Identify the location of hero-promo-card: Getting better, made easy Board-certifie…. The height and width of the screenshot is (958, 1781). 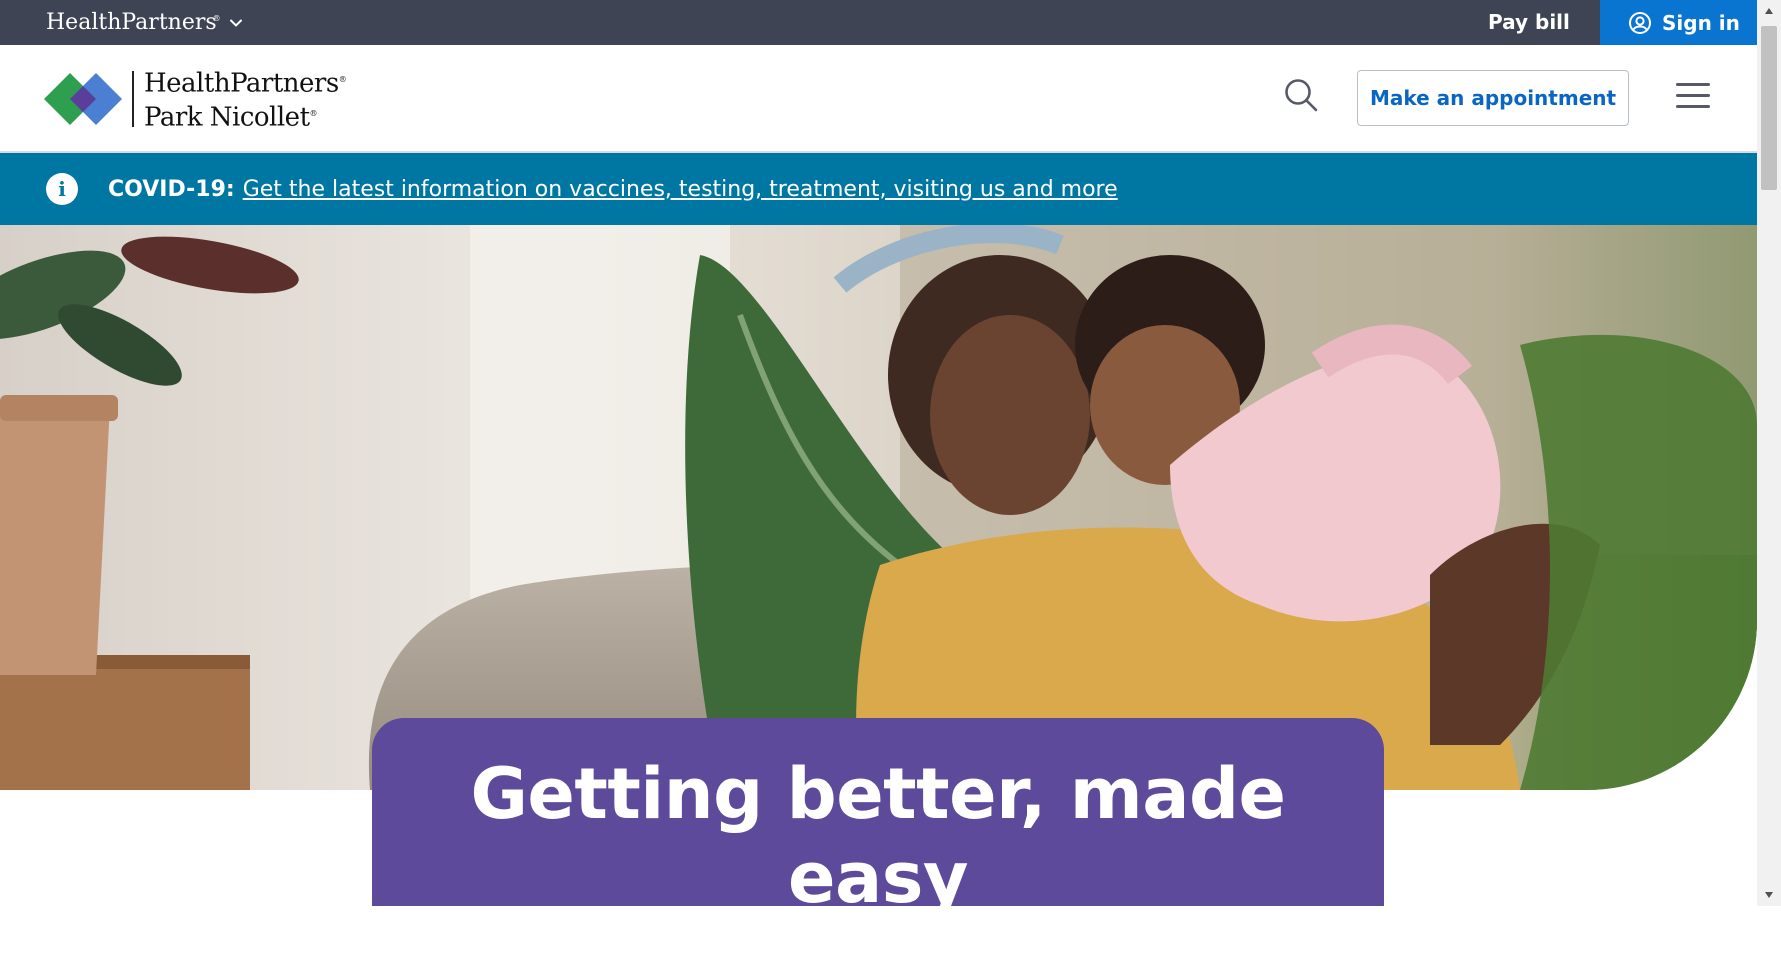
(878, 838).